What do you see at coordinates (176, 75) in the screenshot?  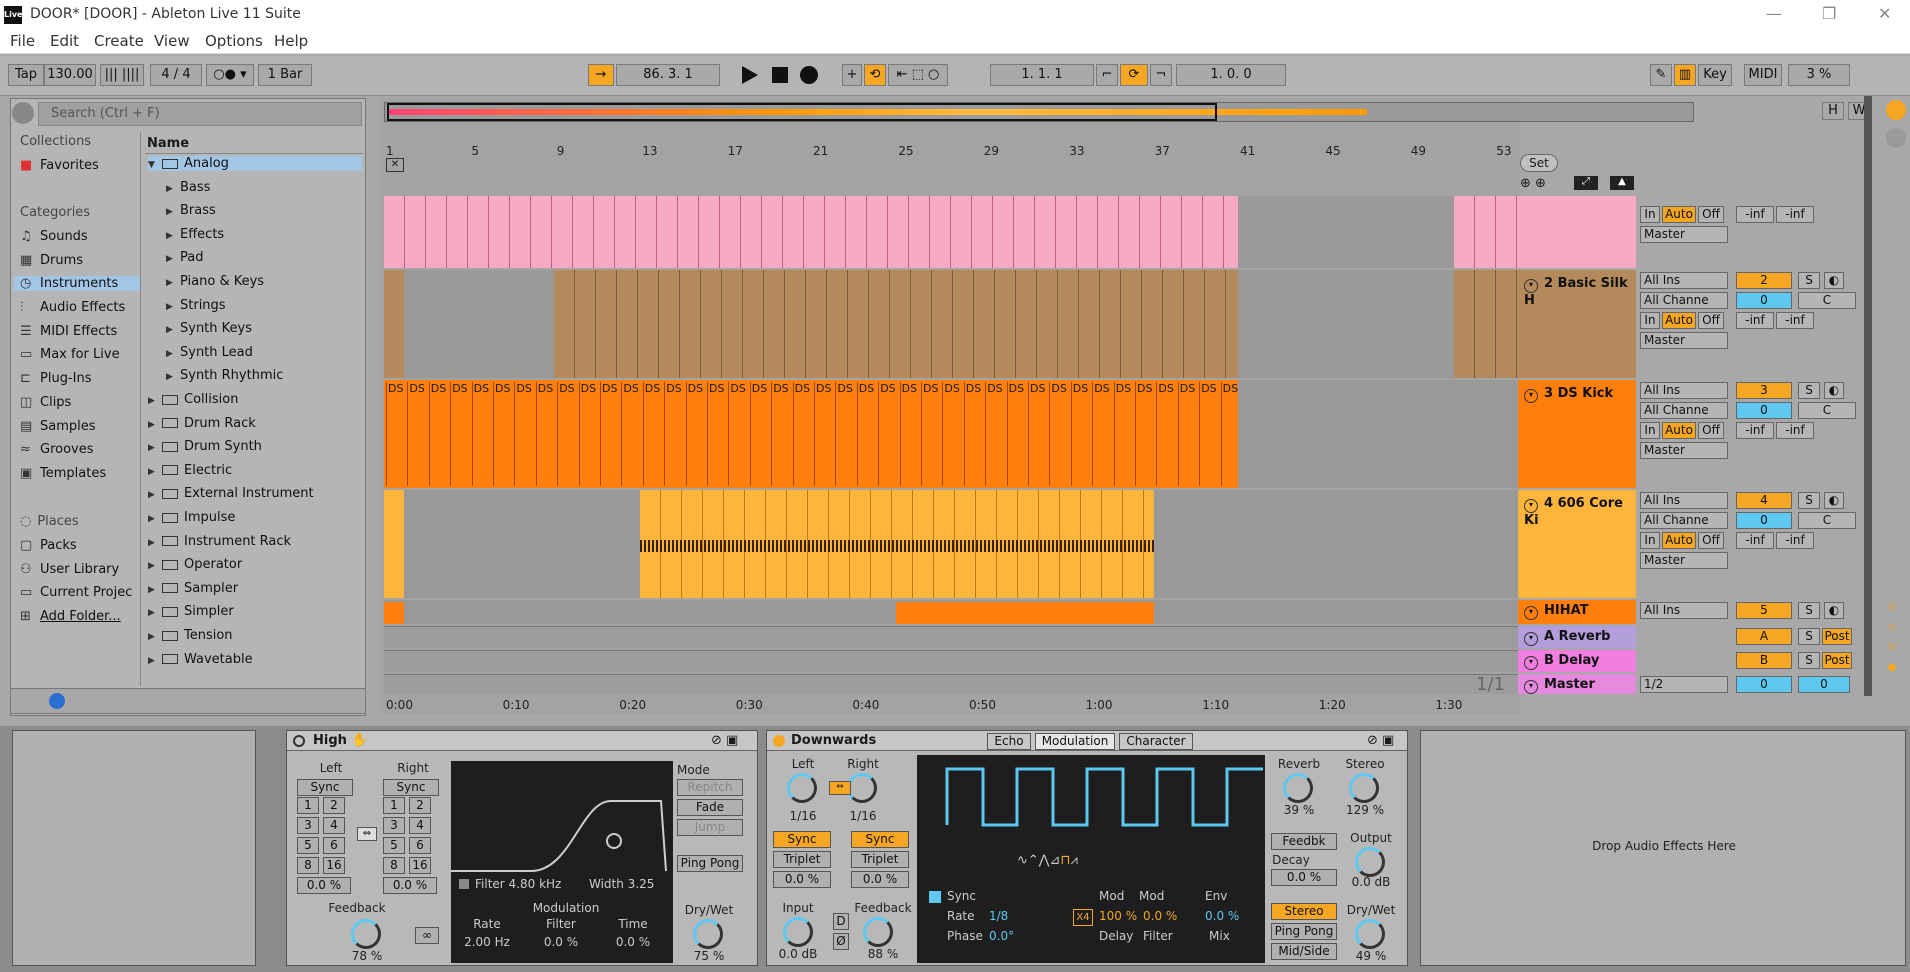 I see `time-signature: 4 / 4` at bounding box center [176, 75].